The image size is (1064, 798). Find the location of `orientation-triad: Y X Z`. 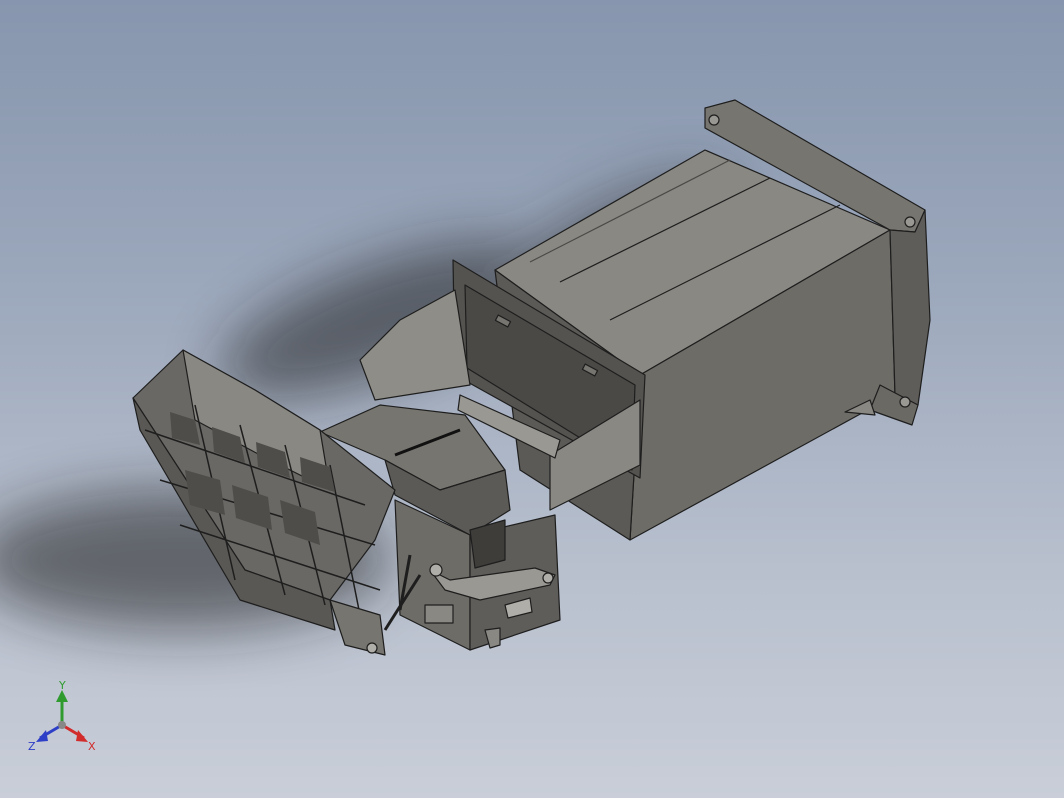

orientation-triad: Y X Z is located at coordinates (67, 720).